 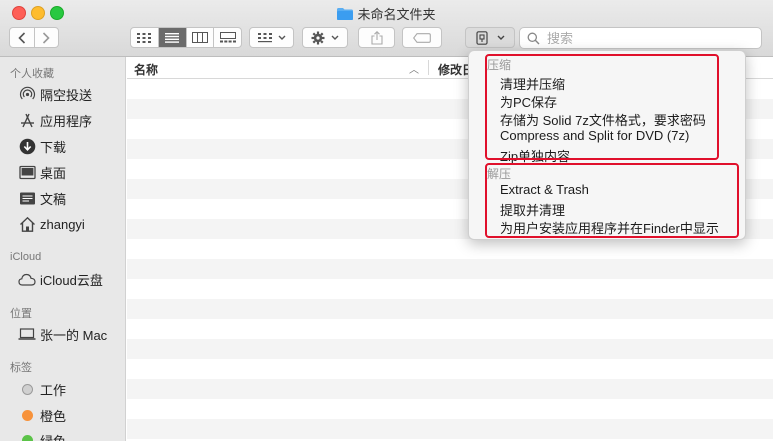 I want to click on group-by-button, so click(x=271, y=37).